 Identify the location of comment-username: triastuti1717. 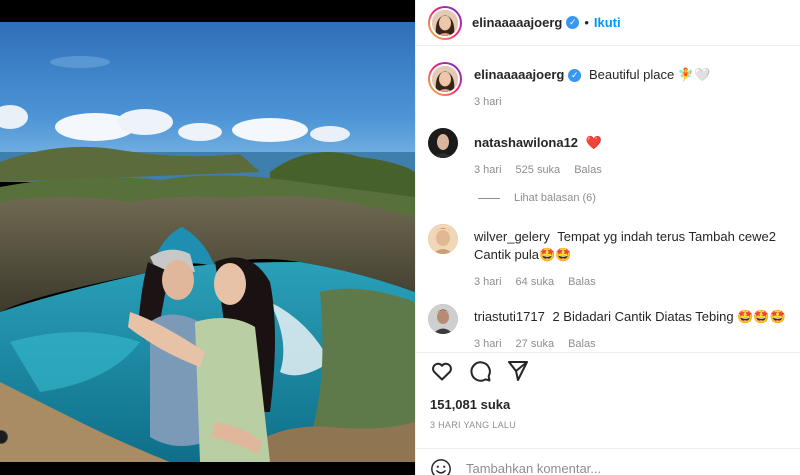
(509, 316).